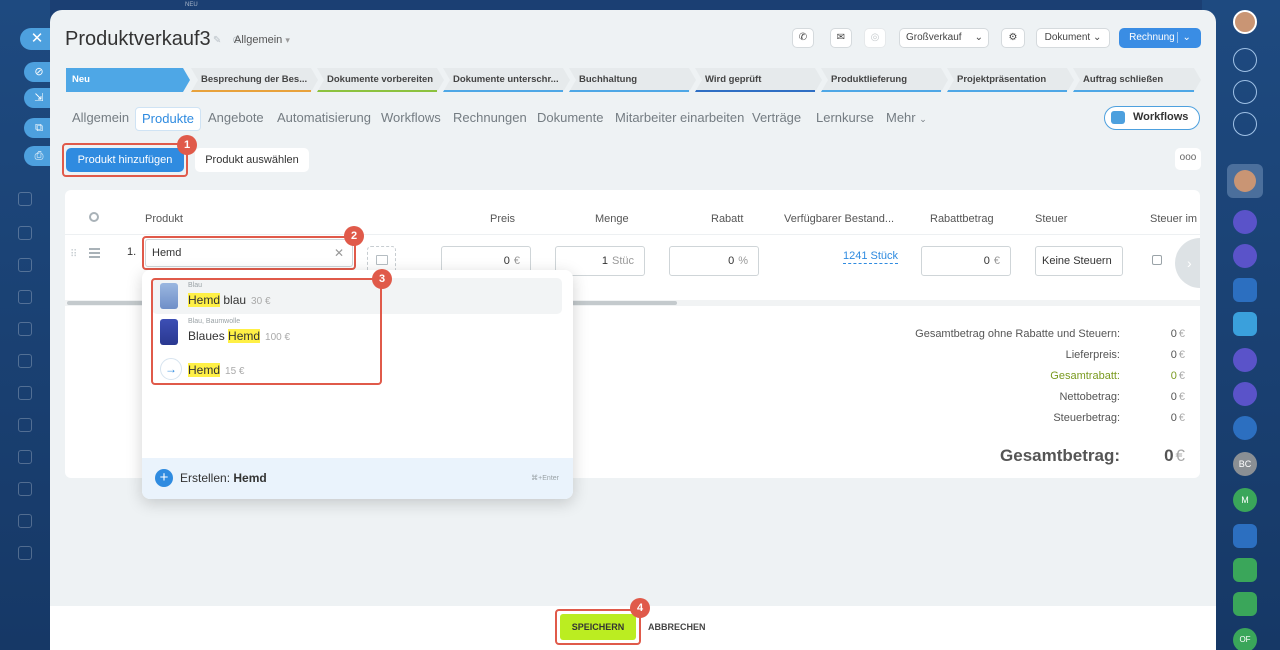 The height and width of the screenshot is (650, 1280). Describe the element at coordinates (37, 128) in the screenshot. I see `open-new-window-icon: ⧉` at that location.